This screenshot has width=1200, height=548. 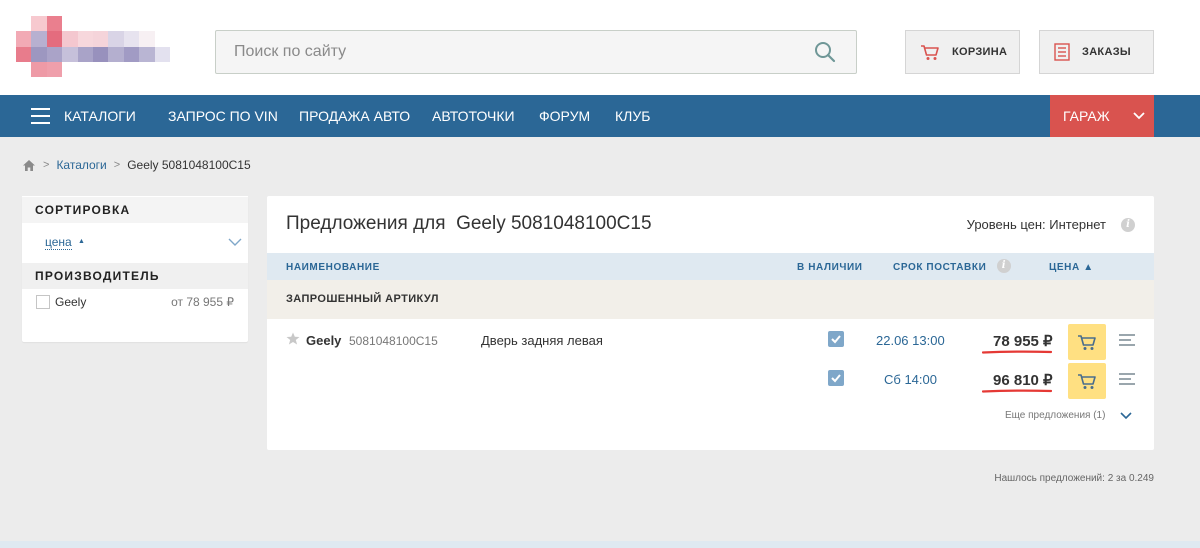 I want to click on group-header: ЗАПРОШЕННЫЙ АРТИКУЛ, so click(x=710, y=299).